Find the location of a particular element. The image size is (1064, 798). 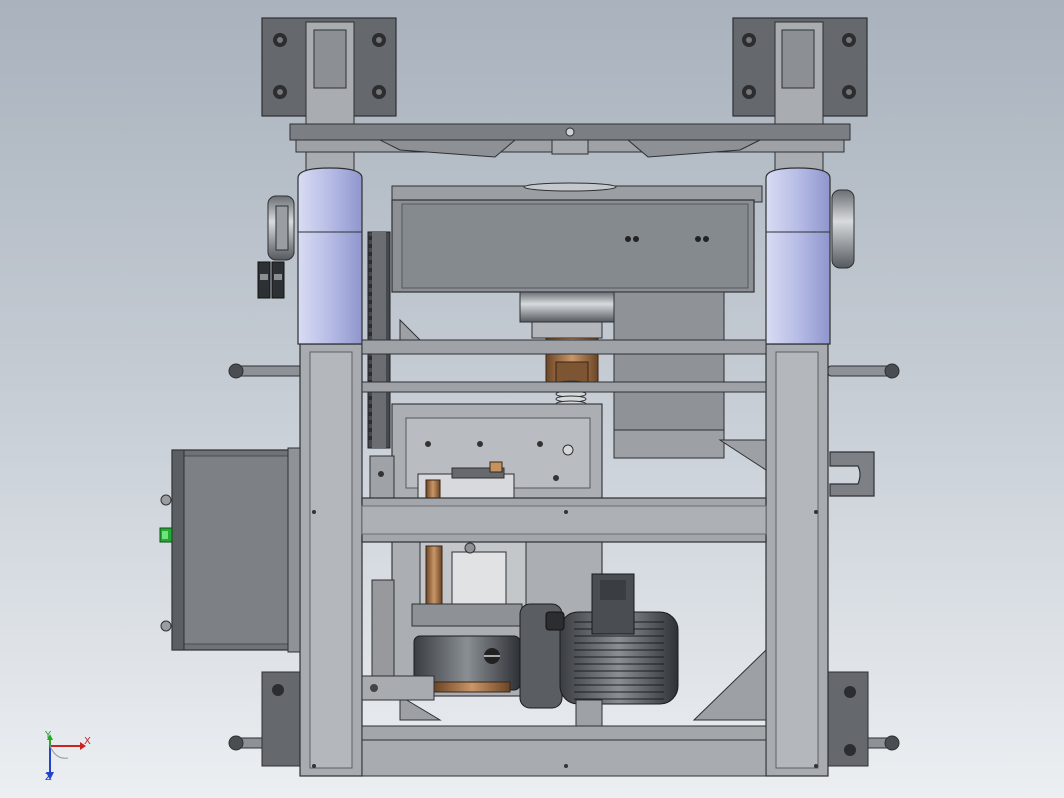

y-axis-label: Y is located at coordinates (48, 735).